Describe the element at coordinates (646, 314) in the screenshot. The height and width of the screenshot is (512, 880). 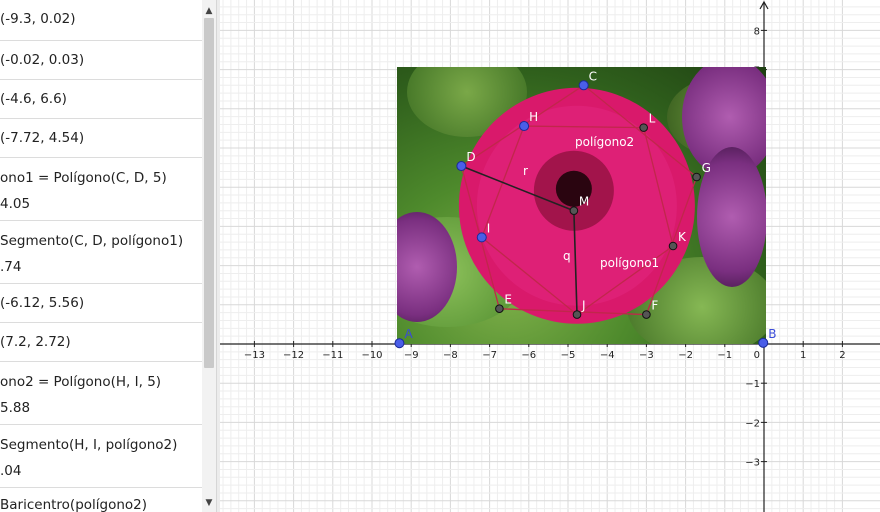
I see `point-F` at that location.